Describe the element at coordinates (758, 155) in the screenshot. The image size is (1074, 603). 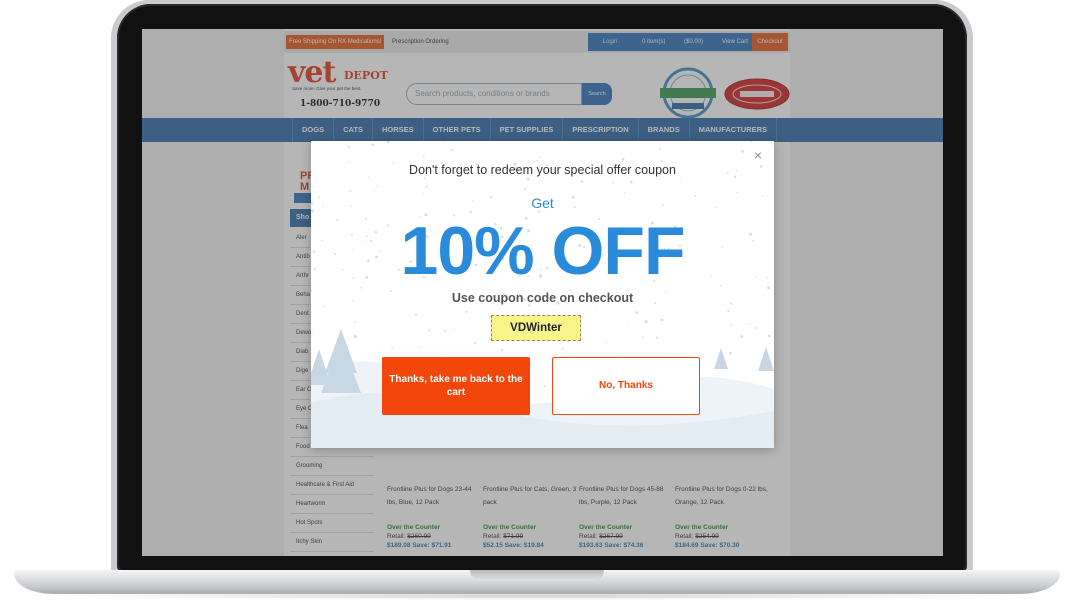
I see `close-icon: ×` at that location.